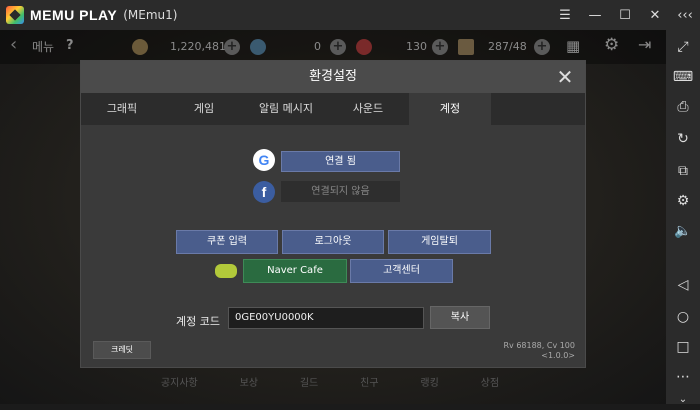 This screenshot has height=410, width=700. I want to click on ruby-icon, so click(364, 47).